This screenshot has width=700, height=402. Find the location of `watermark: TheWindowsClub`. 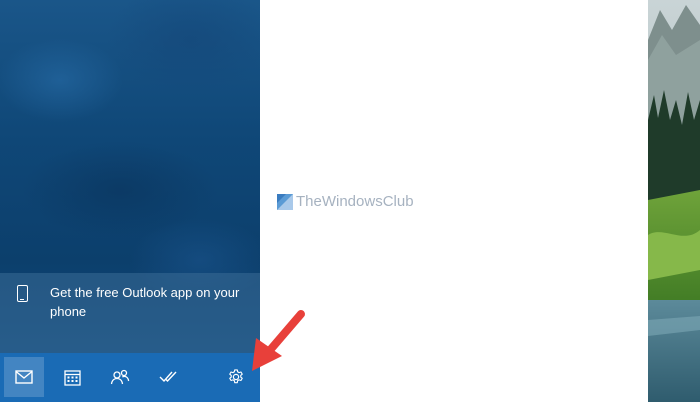

watermark: TheWindowsClub is located at coordinates (345, 201).